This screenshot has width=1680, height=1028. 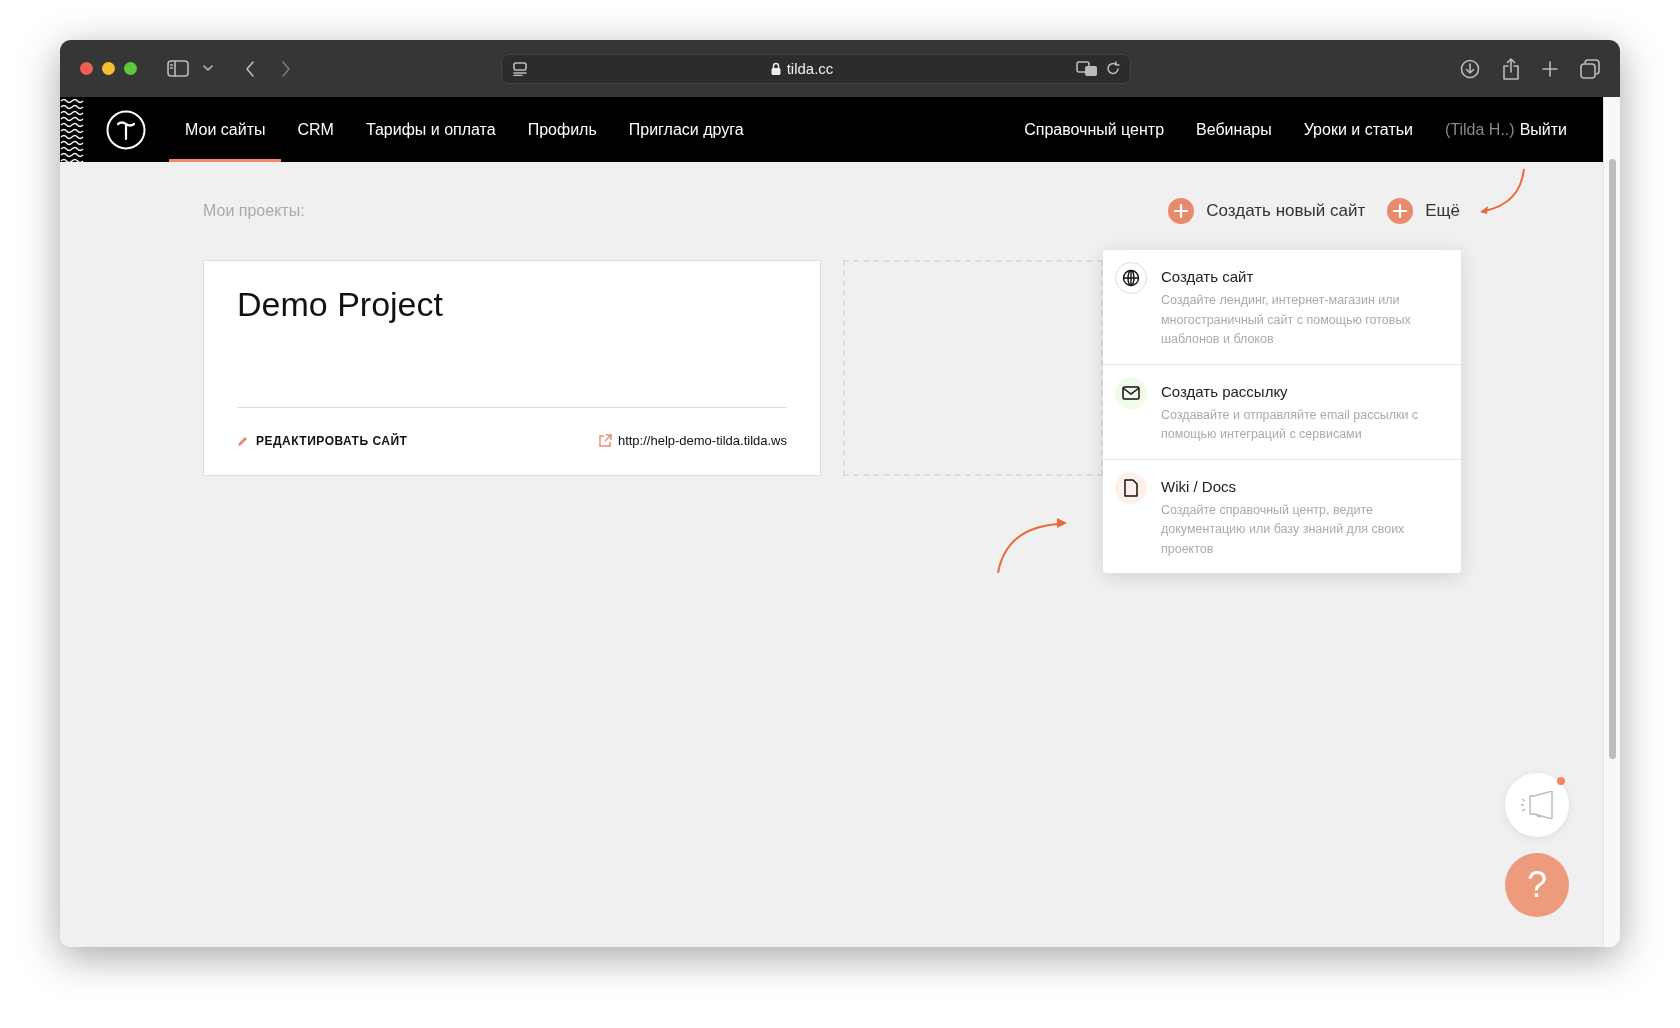 I want to click on nav-tab: Тарифы и оплата, so click(x=430, y=129).